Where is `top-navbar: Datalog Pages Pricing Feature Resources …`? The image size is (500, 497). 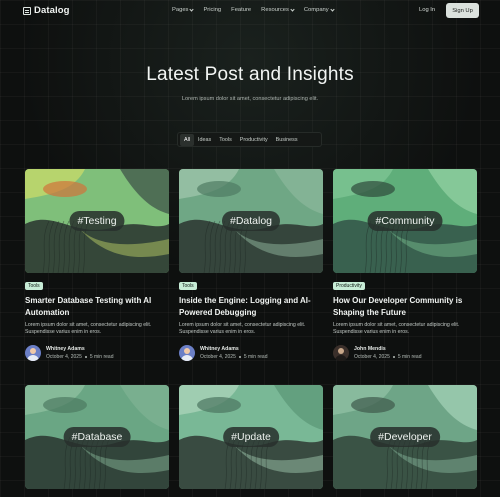
top-navbar: Datalog Pages Pricing Feature Resources … is located at coordinates (250, 11).